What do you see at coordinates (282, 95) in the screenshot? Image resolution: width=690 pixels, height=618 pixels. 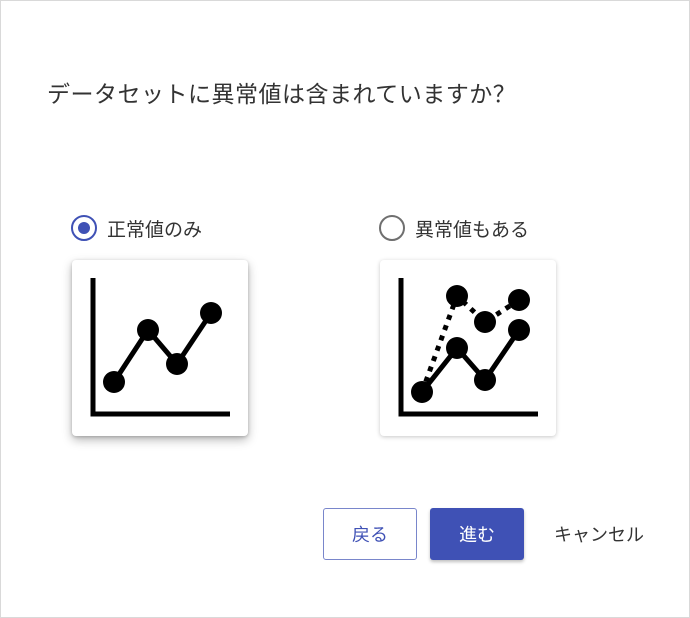 I see `dialog-question: データセットに異常値は含まれていますか？` at bounding box center [282, 95].